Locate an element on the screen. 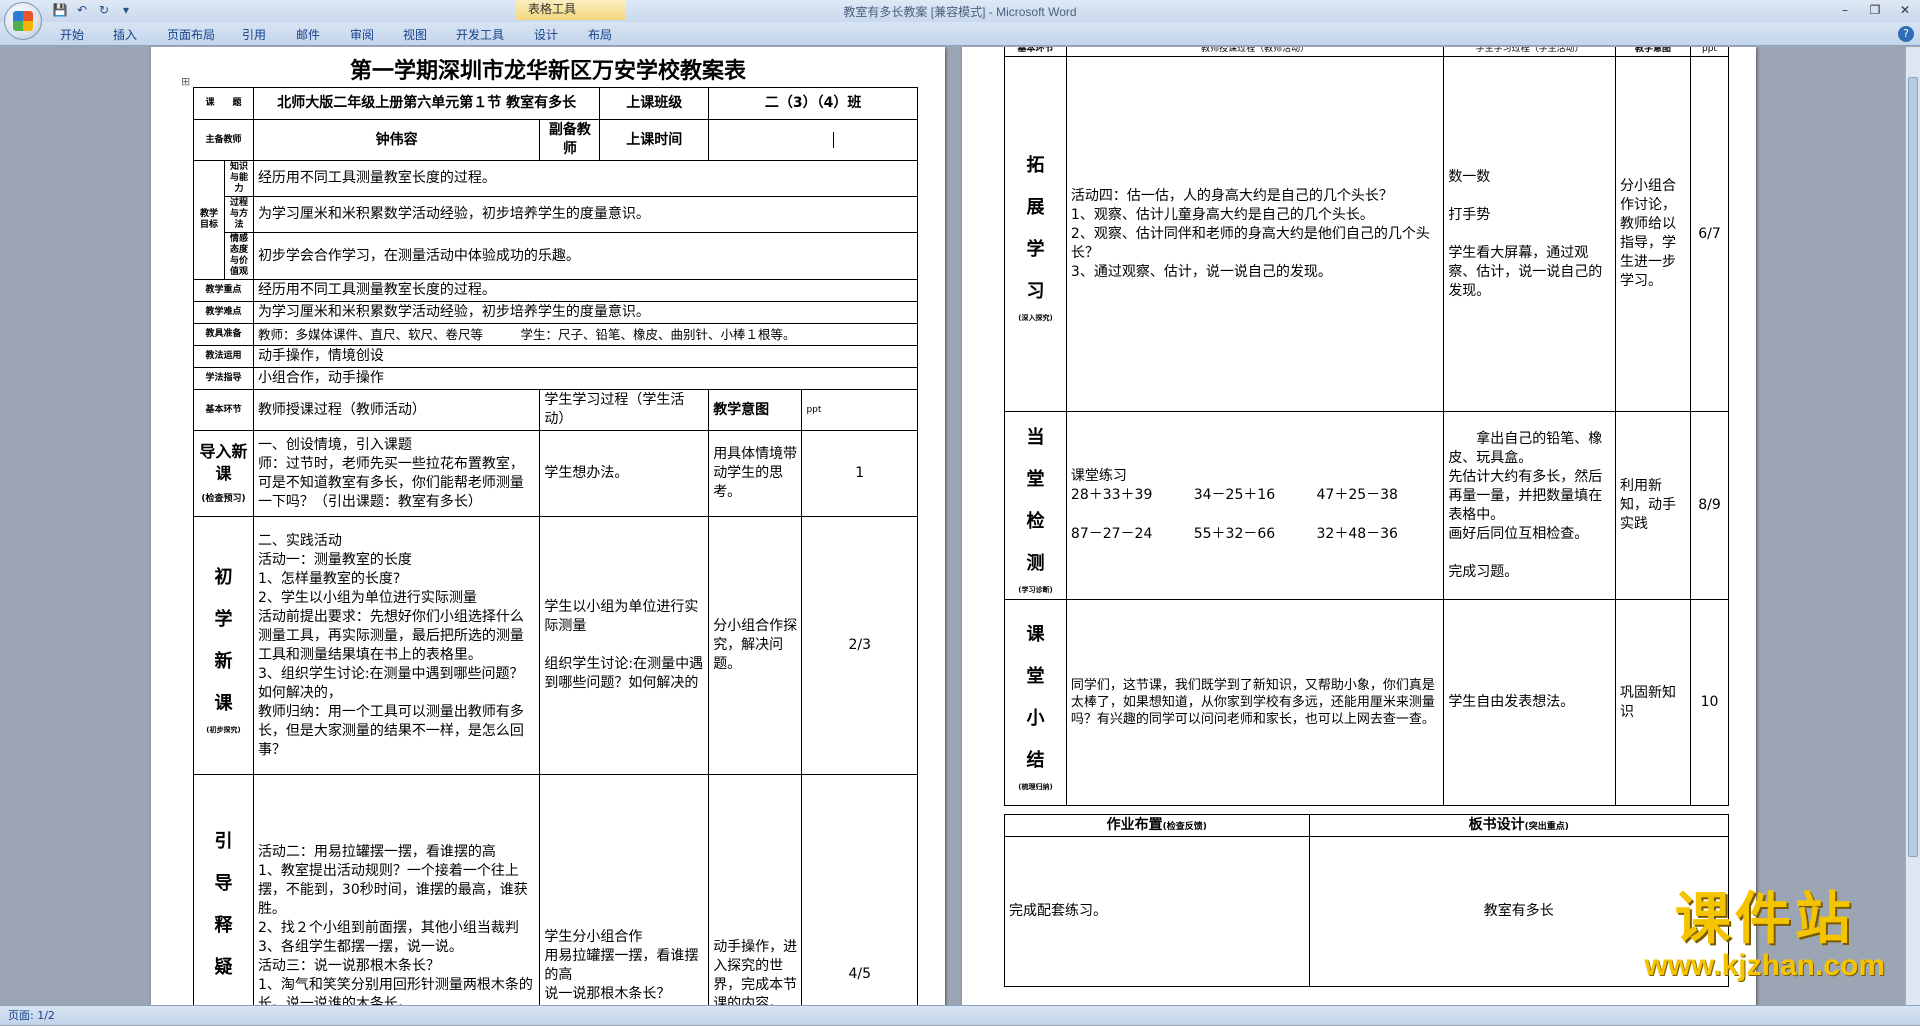 This screenshot has width=1920, height=1026. help-icon: ? is located at coordinates (1906, 34).